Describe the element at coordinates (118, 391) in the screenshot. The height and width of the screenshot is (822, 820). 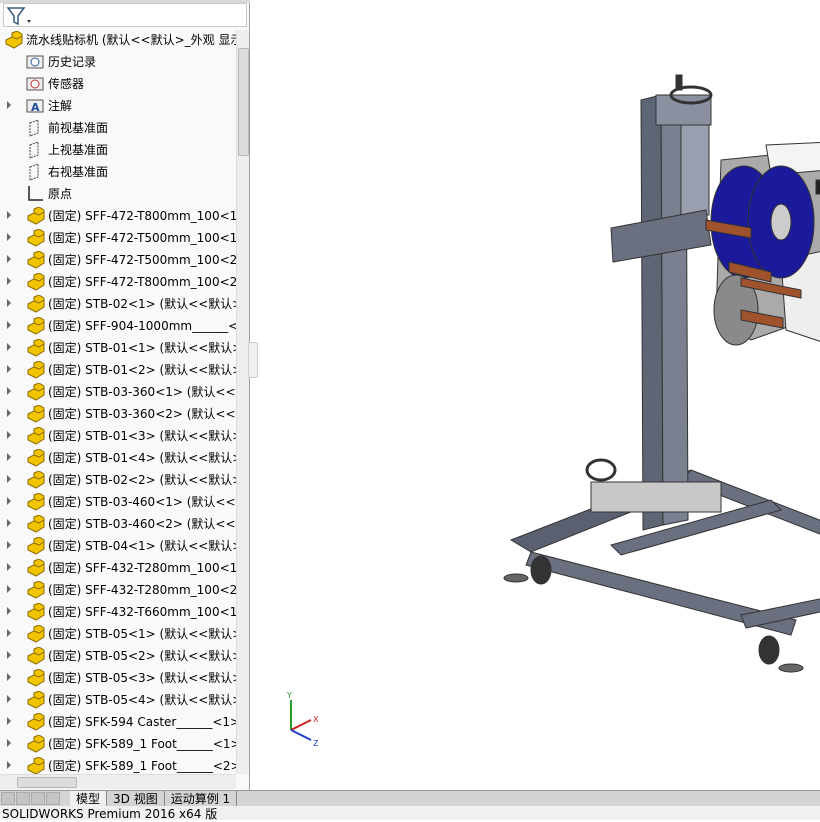
I see `tree-item: (固定) STB-03-360<1> (默认<<默` at that location.